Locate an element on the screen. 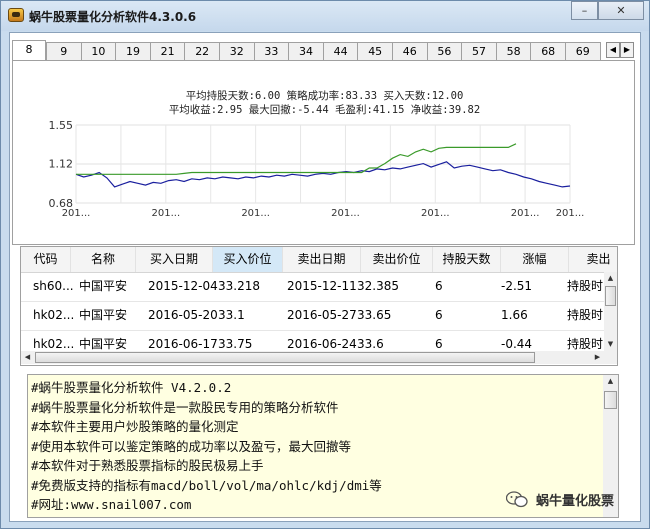  table-header: 代码 名称 买入日期 买入价位 卖出日期 卖出价位 持股天数 涨幅 卖出 is located at coordinates (319, 260).